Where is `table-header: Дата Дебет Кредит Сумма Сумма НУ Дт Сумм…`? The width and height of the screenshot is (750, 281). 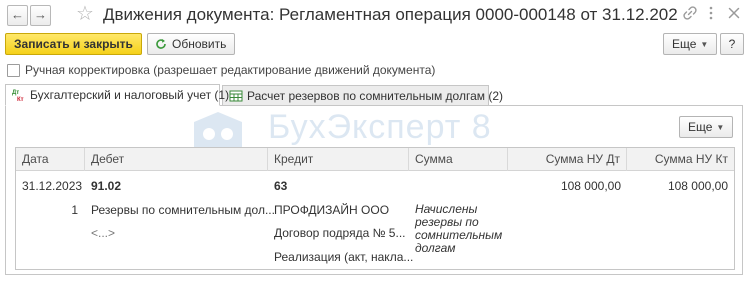
table-header: Дата Дебет Кредит Сумма Сумма НУ Дт Сумм… is located at coordinates (375, 159).